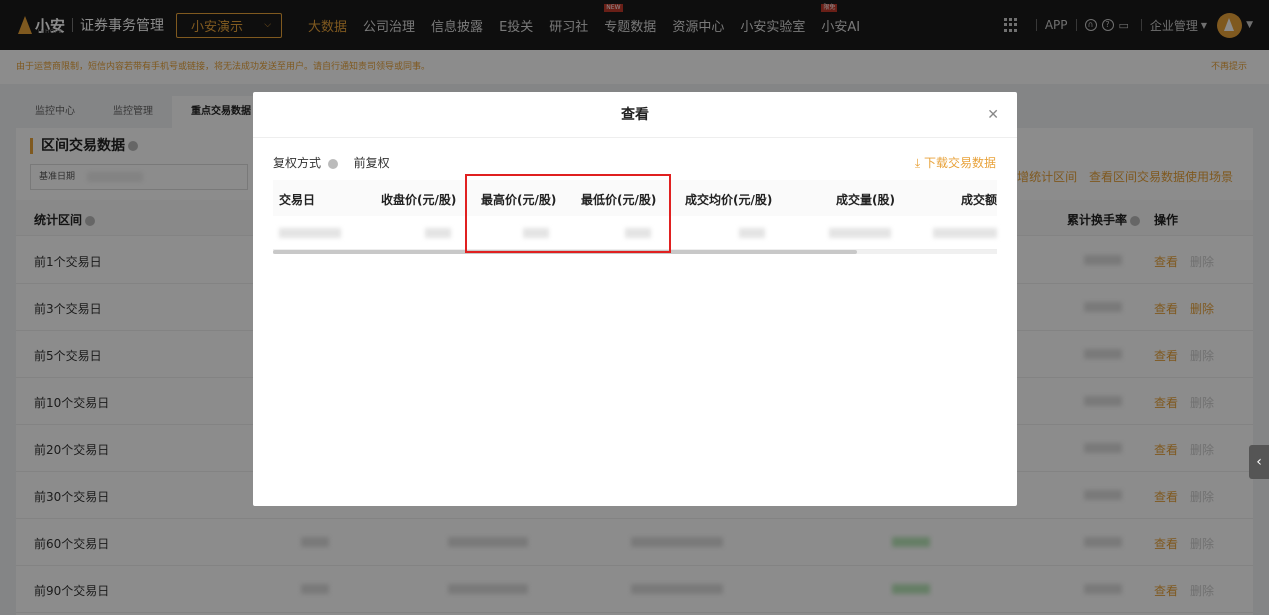  I want to click on adjust-value: 前复权, so click(372, 163).